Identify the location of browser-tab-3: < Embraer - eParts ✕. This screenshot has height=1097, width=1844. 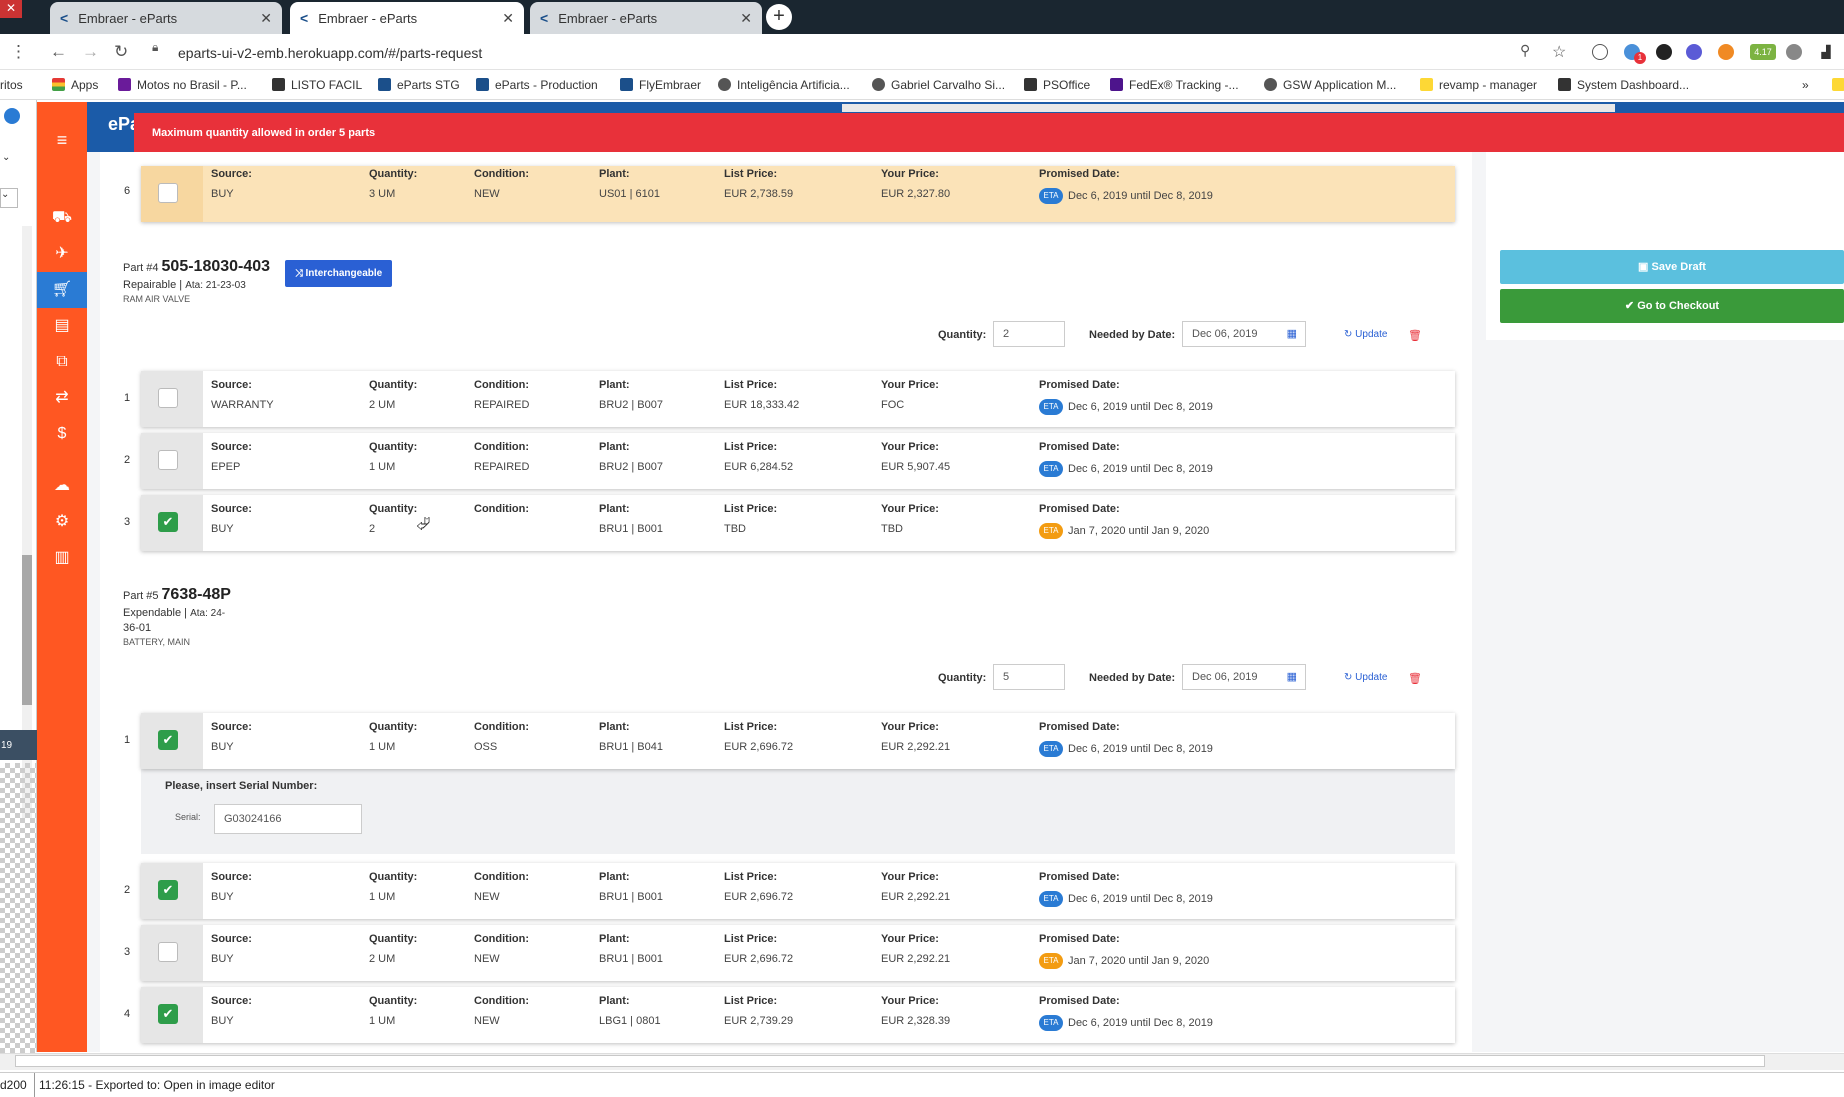
(646, 18).